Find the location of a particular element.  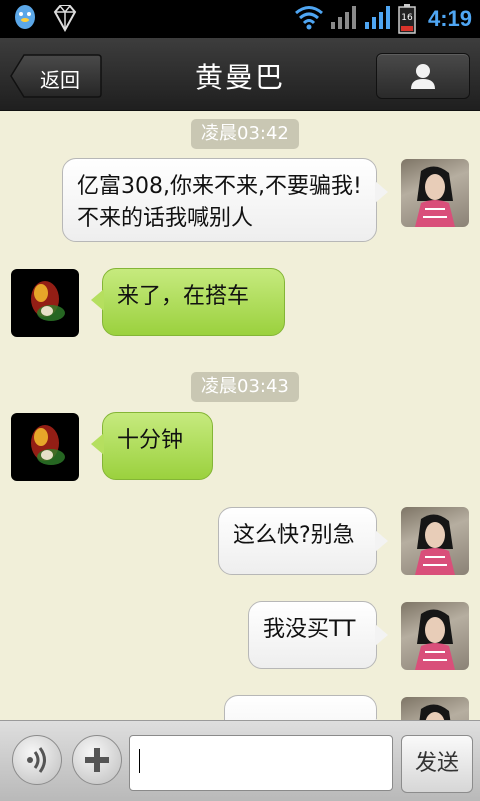

message-line: 亿富308,你来不来,不要骗我! is located at coordinates (219, 186).